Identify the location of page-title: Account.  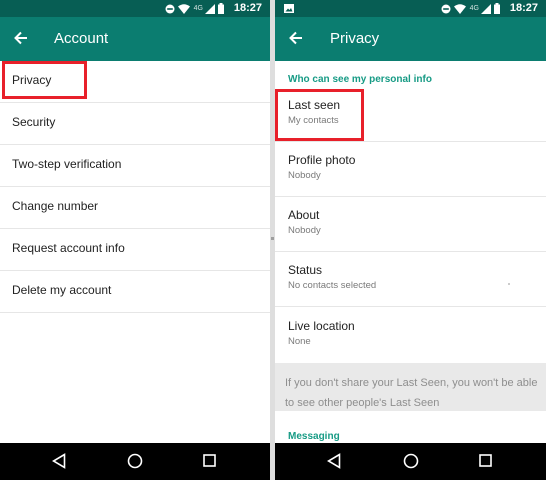
(81, 38).